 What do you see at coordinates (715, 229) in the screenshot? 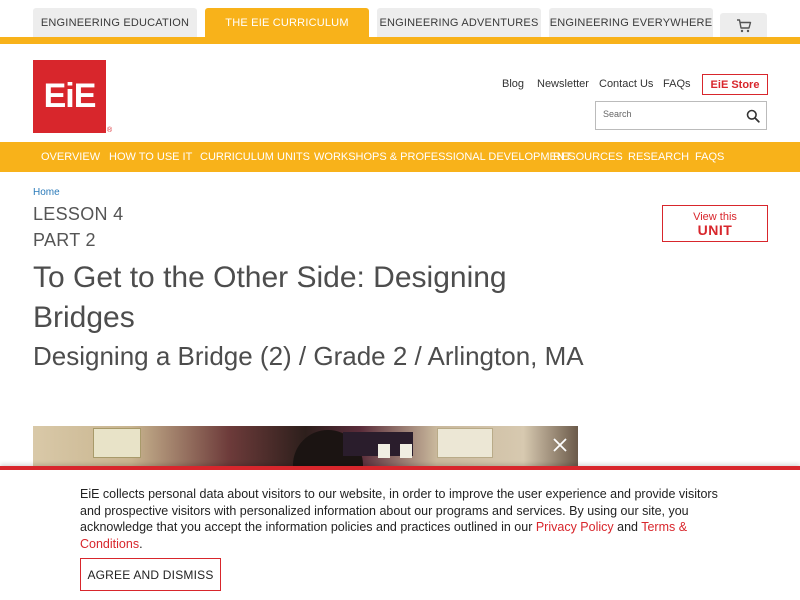
I see `view-unit-line2: UNIT` at bounding box center [715, 229].